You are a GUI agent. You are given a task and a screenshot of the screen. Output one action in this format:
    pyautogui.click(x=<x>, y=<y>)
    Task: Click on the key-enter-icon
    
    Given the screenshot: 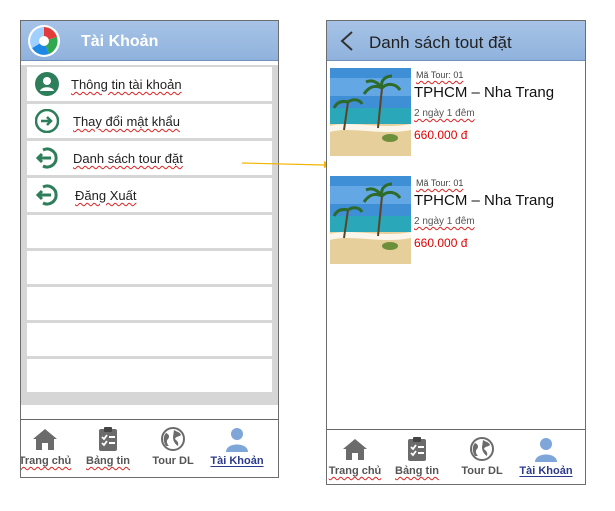 What is the action you would take?
    pyautogui.click(x=47, y=121)
    